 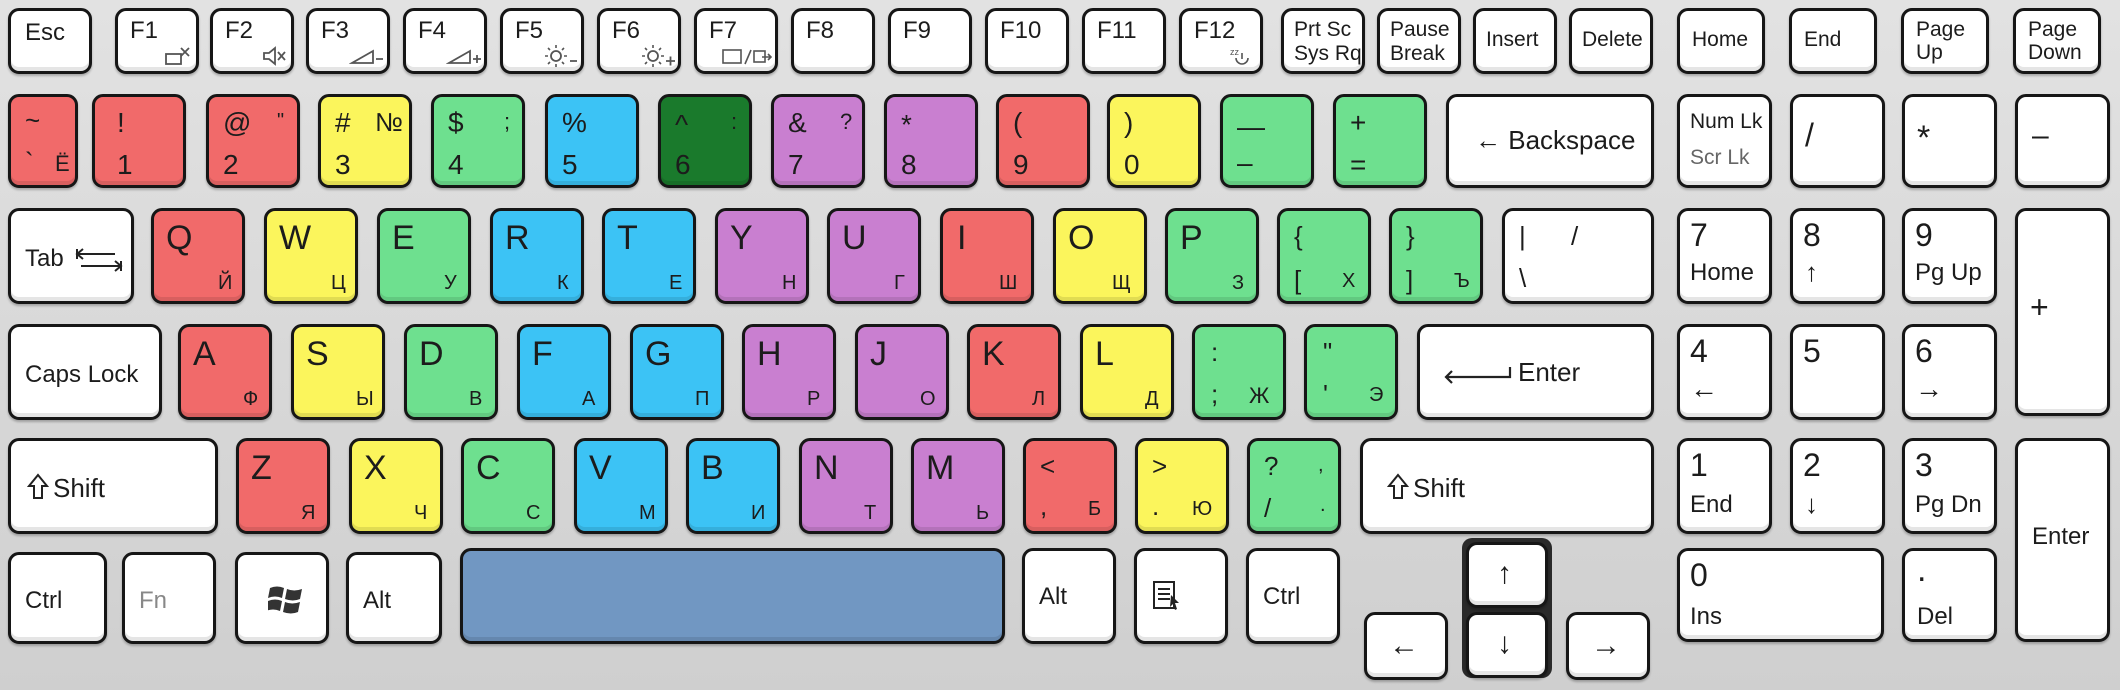 What do you see at coordinates (445, 41) in the screenshot?
I see `key-f4: F4` at bounding box center [445, 41].